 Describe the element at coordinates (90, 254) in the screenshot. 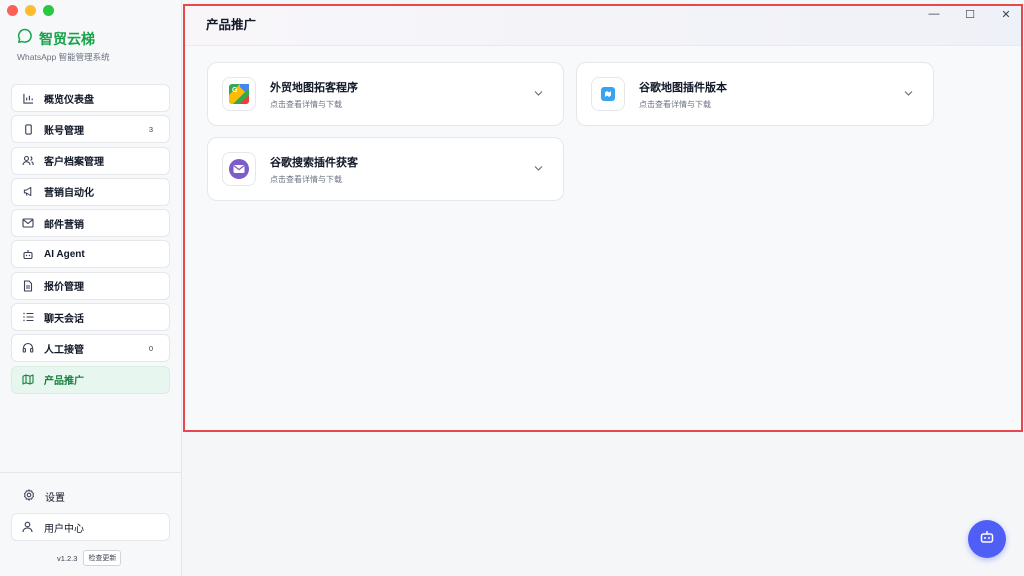

I see `sidebar-item-ai-agent: AI Agent` at that location.